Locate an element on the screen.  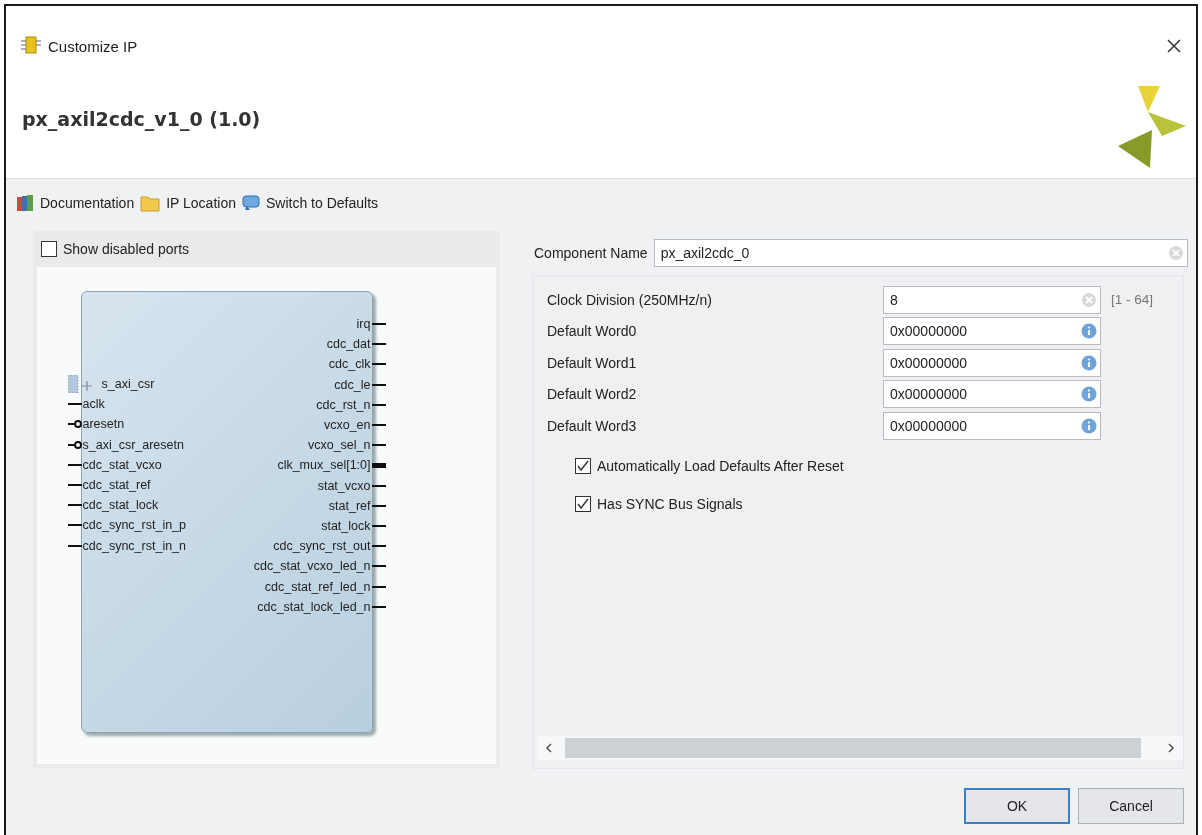
port-label: cdc_stat_ref is located at coordinates (116, 485).